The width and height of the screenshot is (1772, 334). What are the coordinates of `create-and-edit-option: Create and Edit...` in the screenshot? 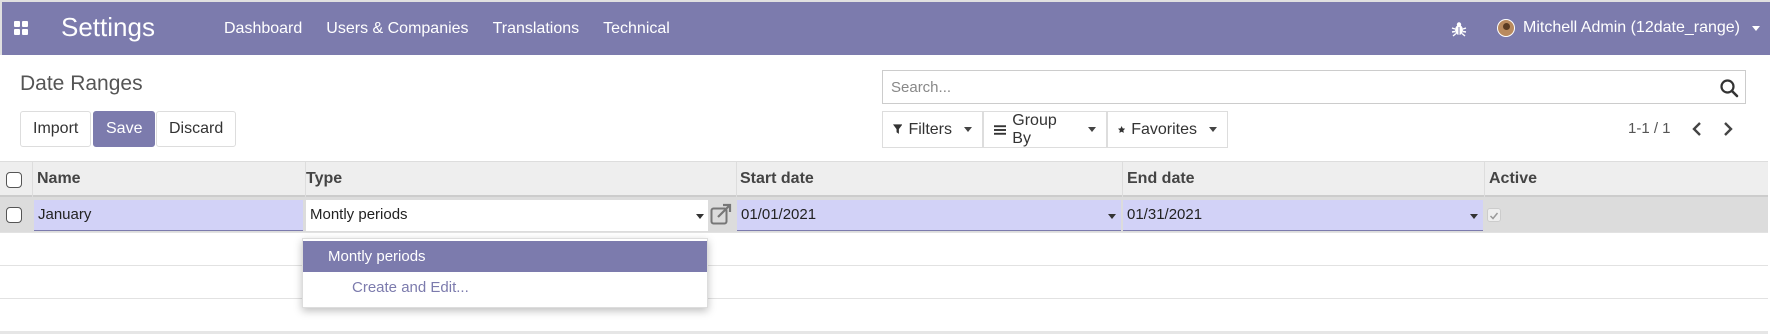 It's located at (505, 287).